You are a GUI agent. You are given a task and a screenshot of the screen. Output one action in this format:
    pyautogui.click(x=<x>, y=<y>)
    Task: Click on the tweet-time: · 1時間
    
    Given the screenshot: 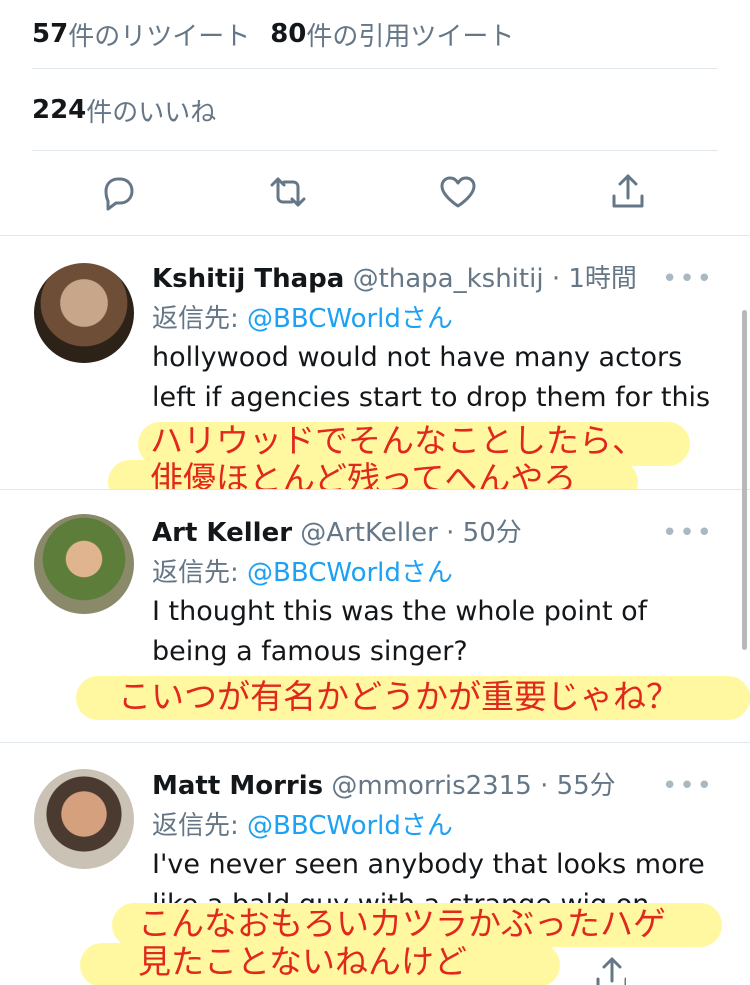 What is the action you would take?
    pyautogui.click(x=594, y=279)
    